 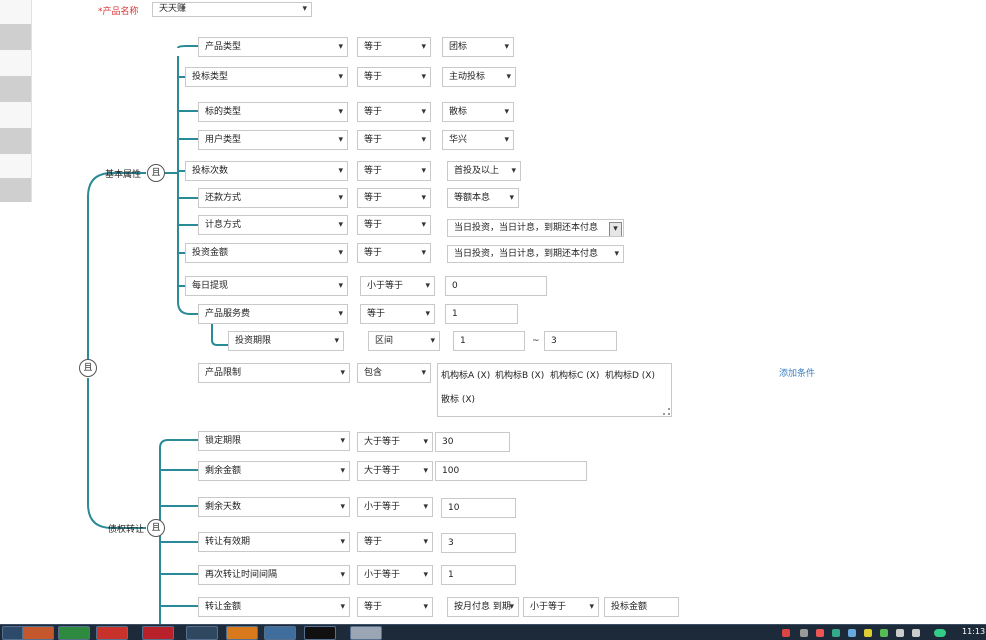 I want to click on value-select: 华兴, so click(x=478, y=140).